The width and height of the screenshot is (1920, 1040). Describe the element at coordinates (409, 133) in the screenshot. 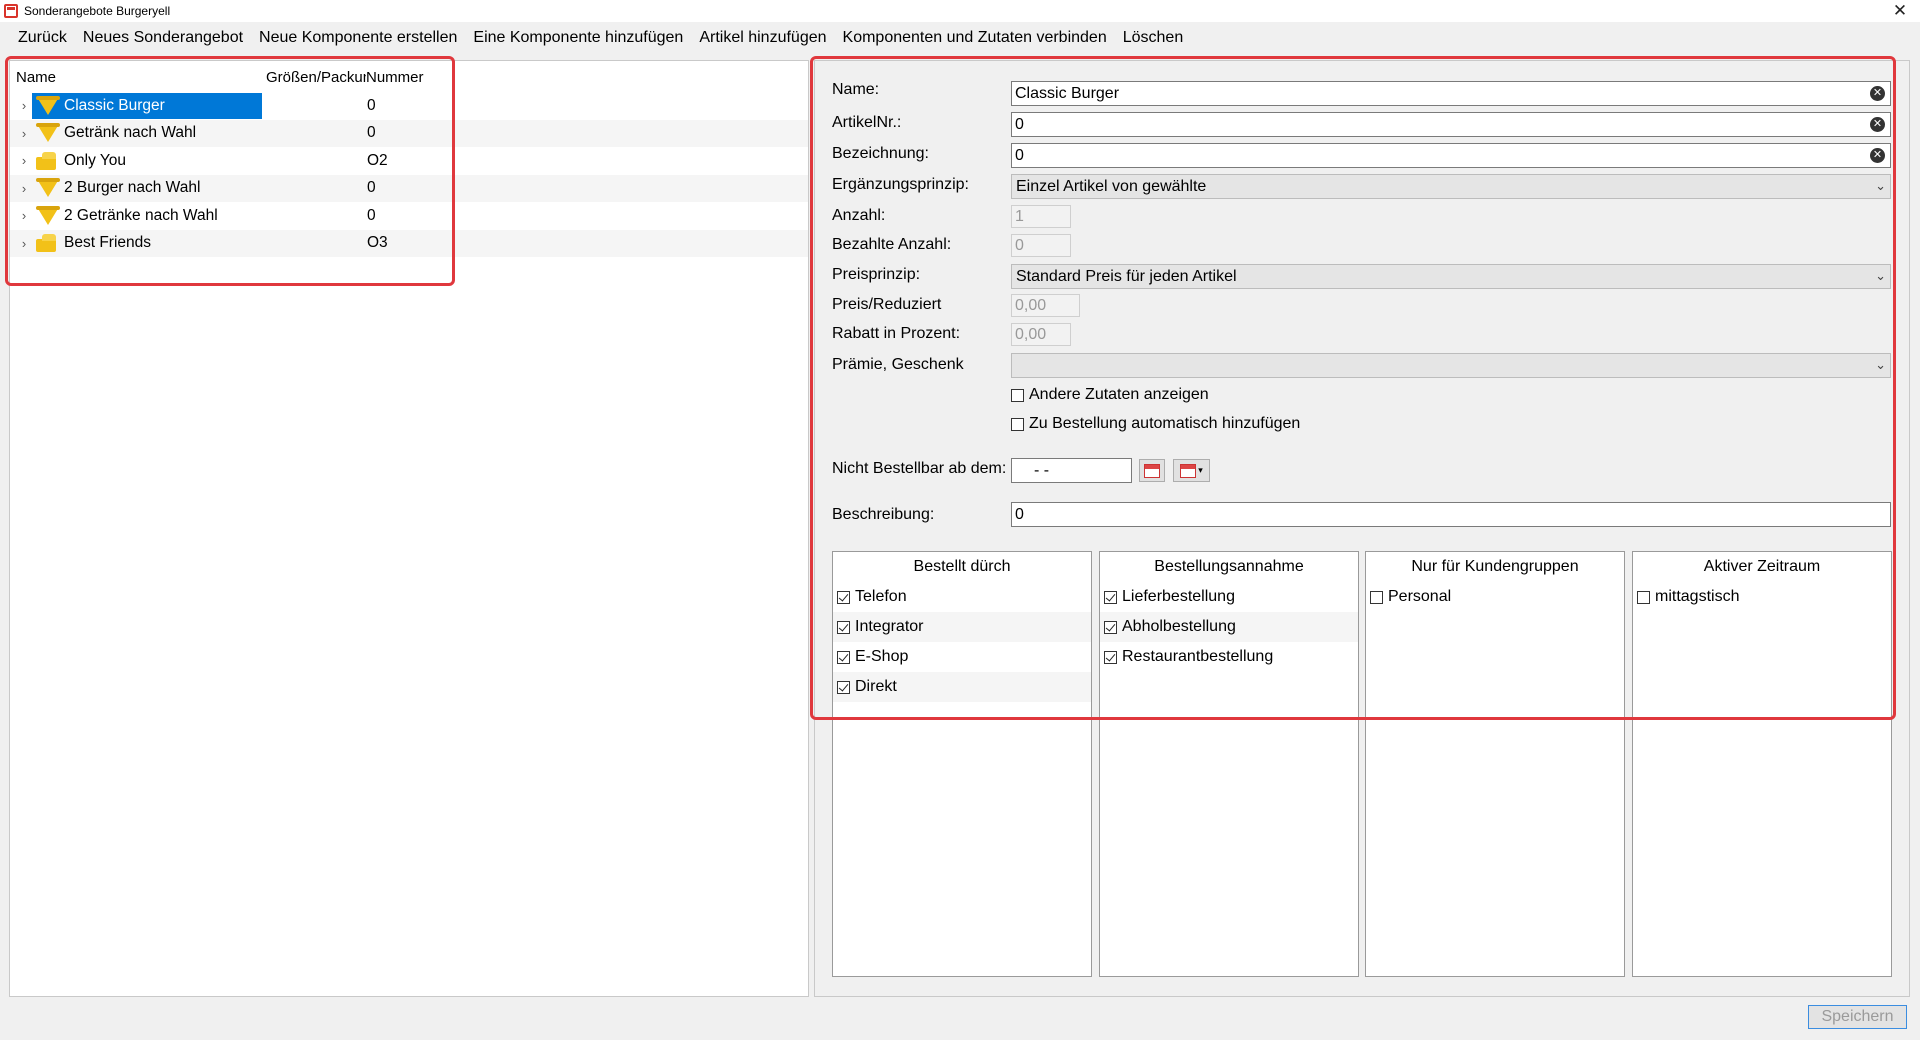

I see `tree-row: › Getränk nach Wahl 0` at that location.